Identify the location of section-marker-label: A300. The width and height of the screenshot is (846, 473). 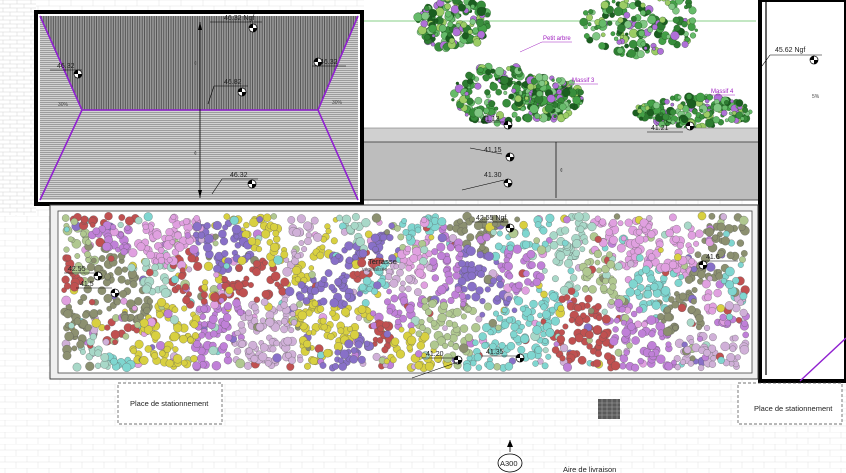
(509, 463).